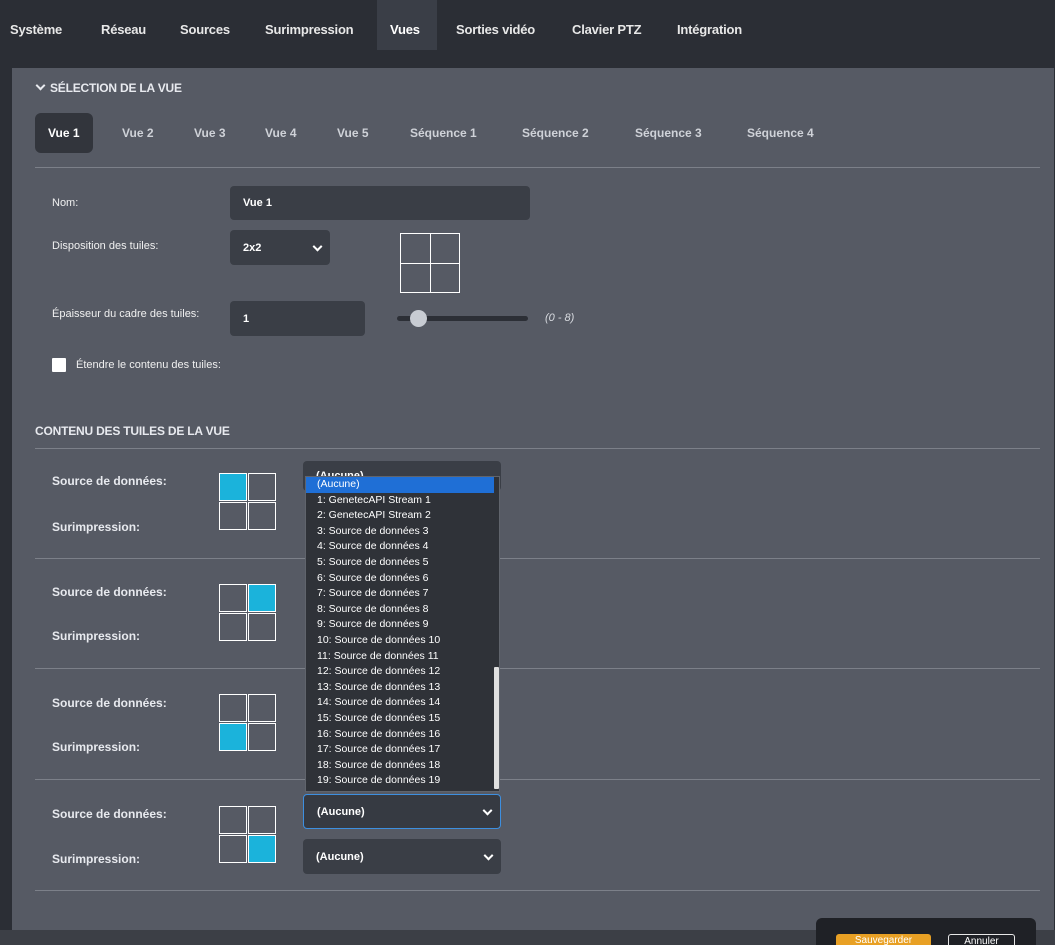 This screenshot has width=1055, height=945. What do you see at coordinates (883, 939) in the screenshot?
I see `save-button: Sauvegarder` at bounding box center [883, 939].